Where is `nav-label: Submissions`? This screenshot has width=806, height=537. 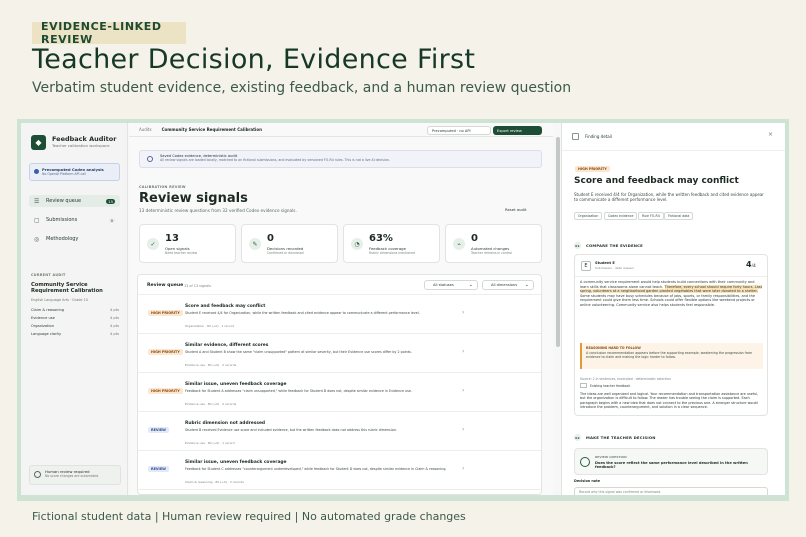 nav-label: Submissions is located at coordinates (62, 220).